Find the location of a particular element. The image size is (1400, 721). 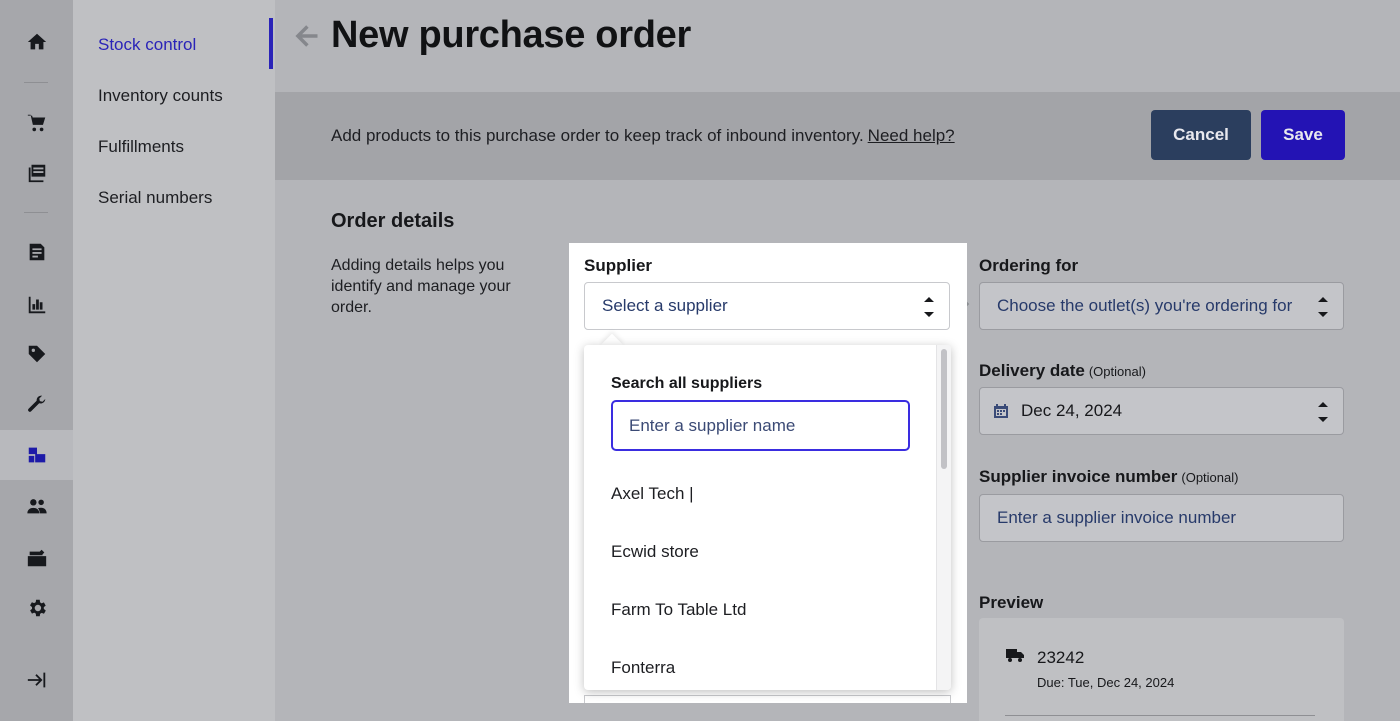

ordering-for-placeholder: Choose the outlet(s) you're ordering for is located at coordinates (1145, 305).